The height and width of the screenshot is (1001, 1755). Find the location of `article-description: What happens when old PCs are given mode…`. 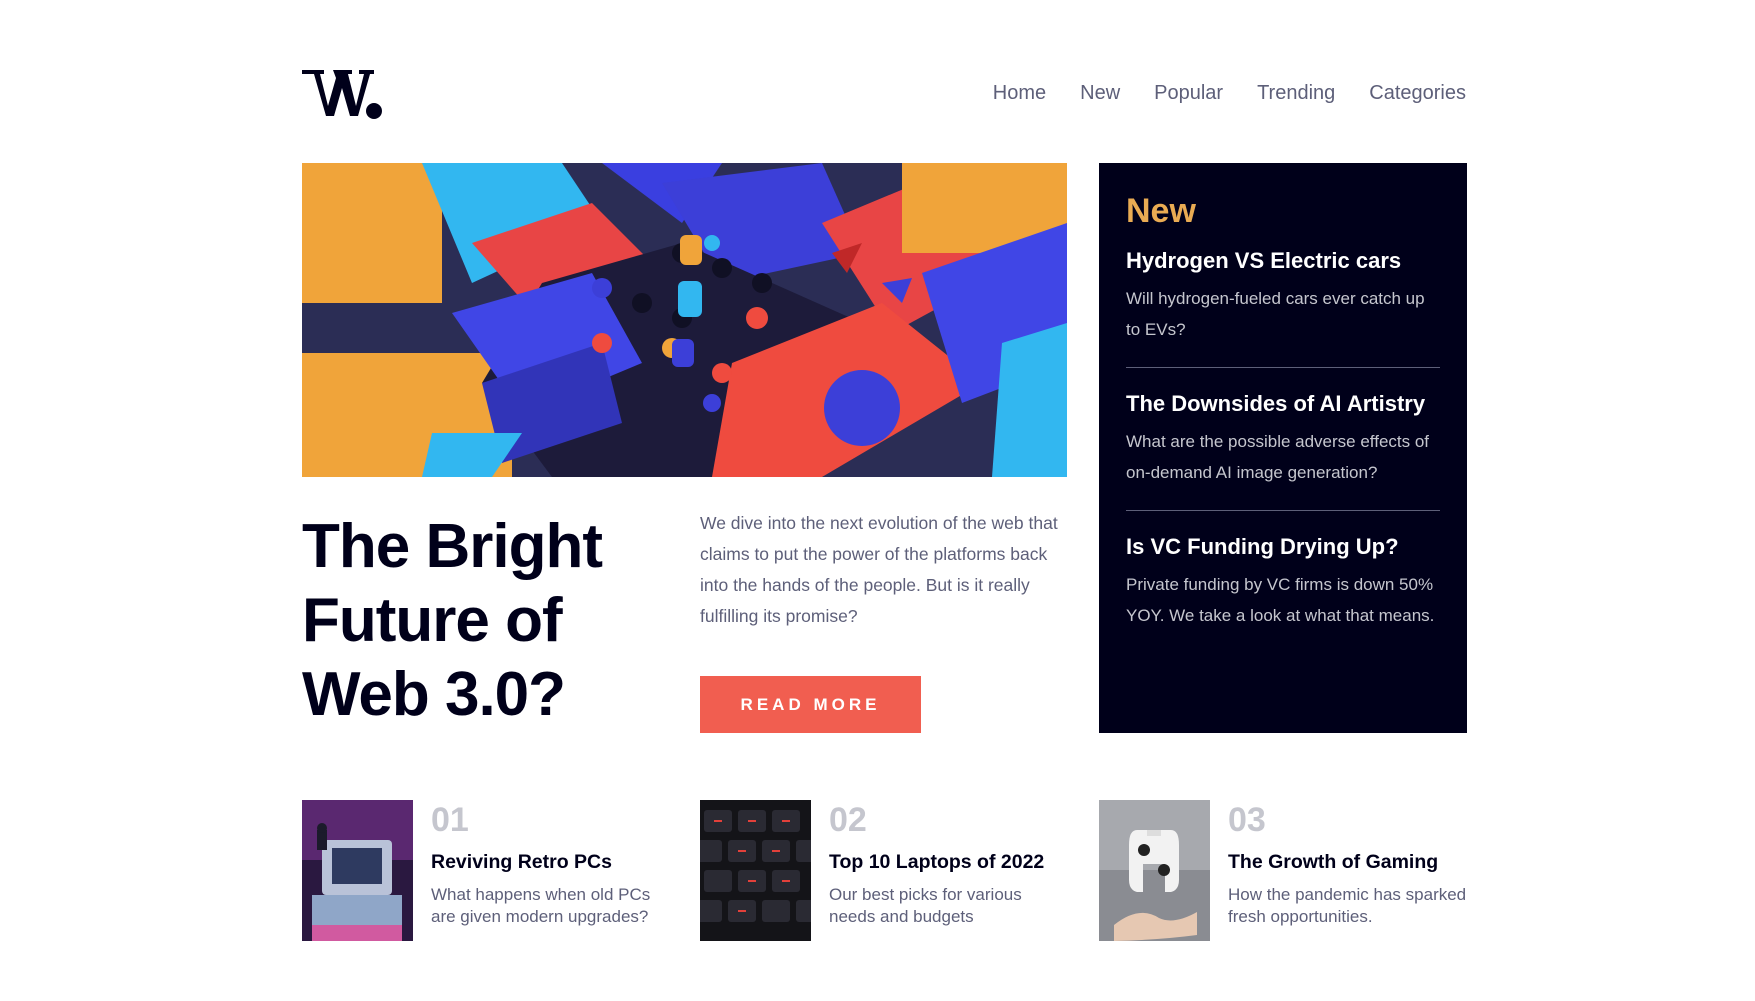

article-description: What happens when old PCs are given mode… is located at coordinates (541, 905).